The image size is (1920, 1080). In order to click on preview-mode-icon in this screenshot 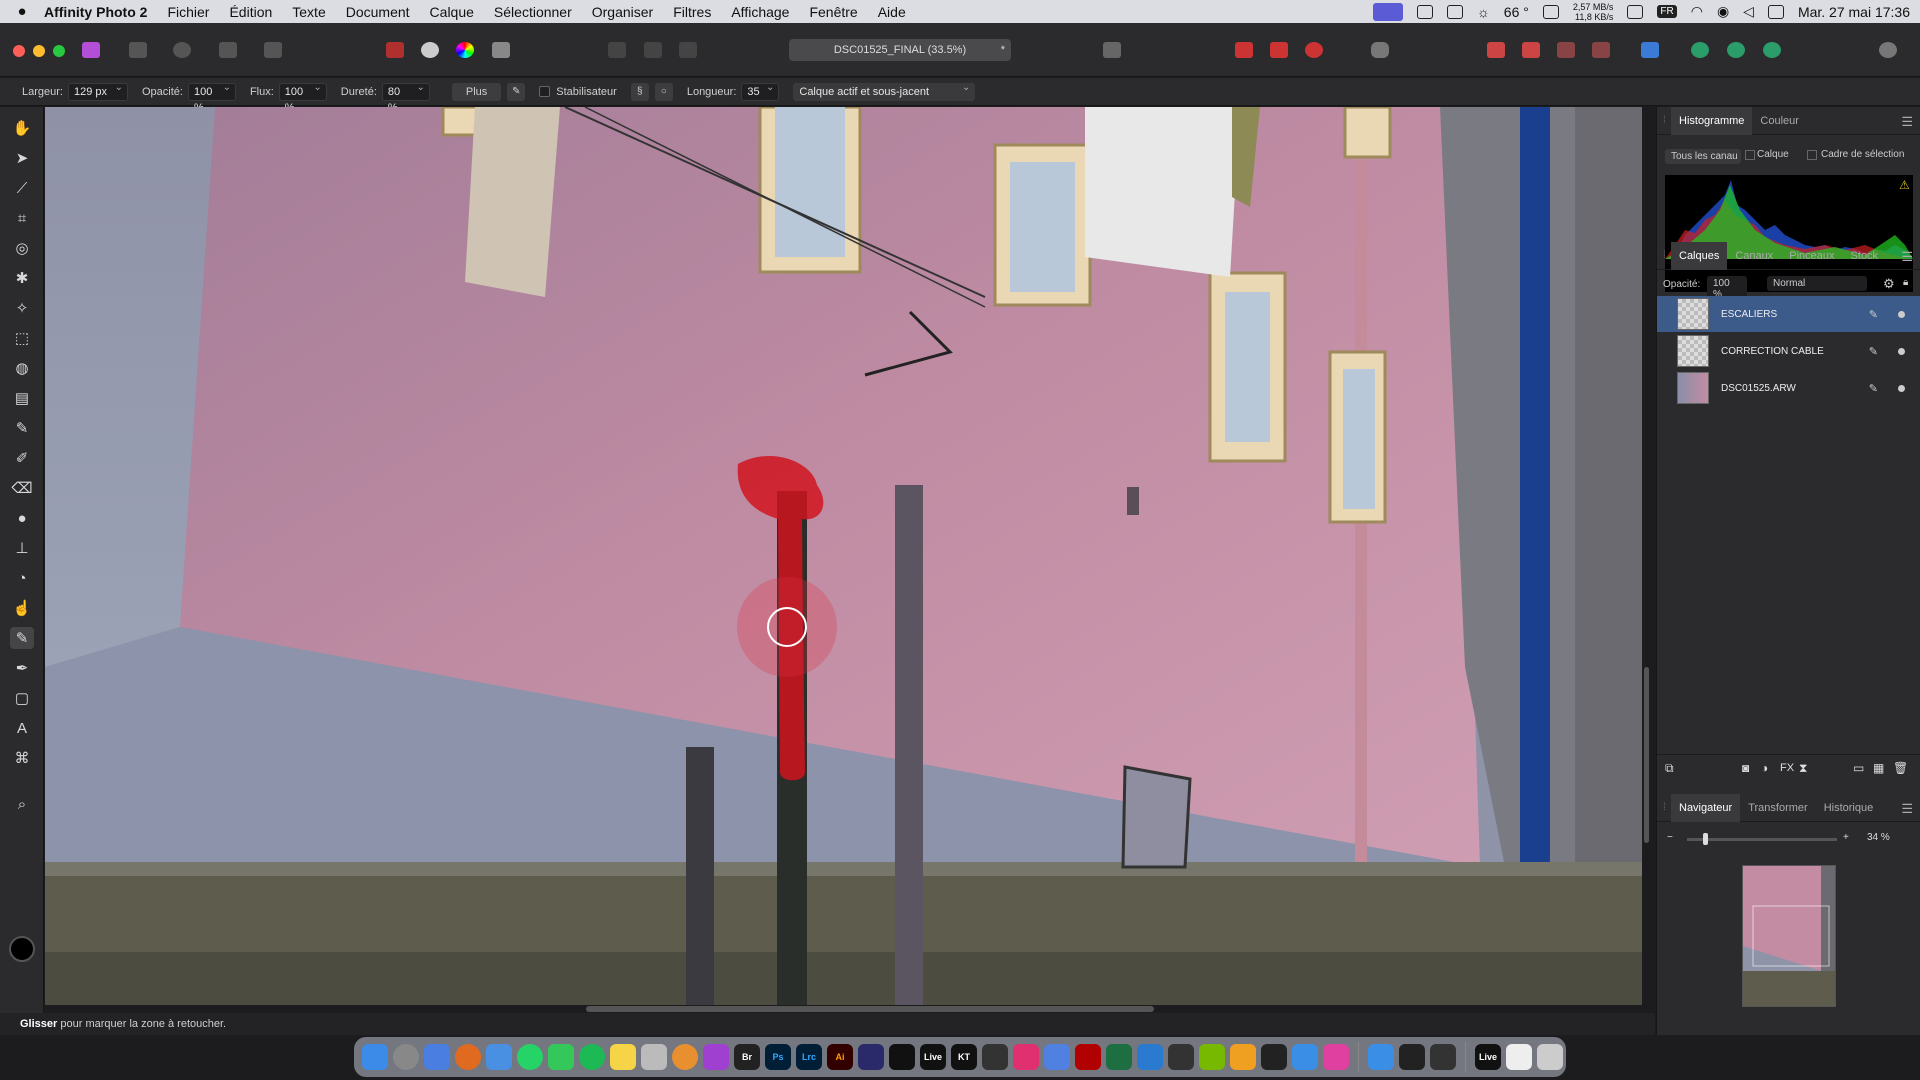, I will do `click(1380, 50)`.